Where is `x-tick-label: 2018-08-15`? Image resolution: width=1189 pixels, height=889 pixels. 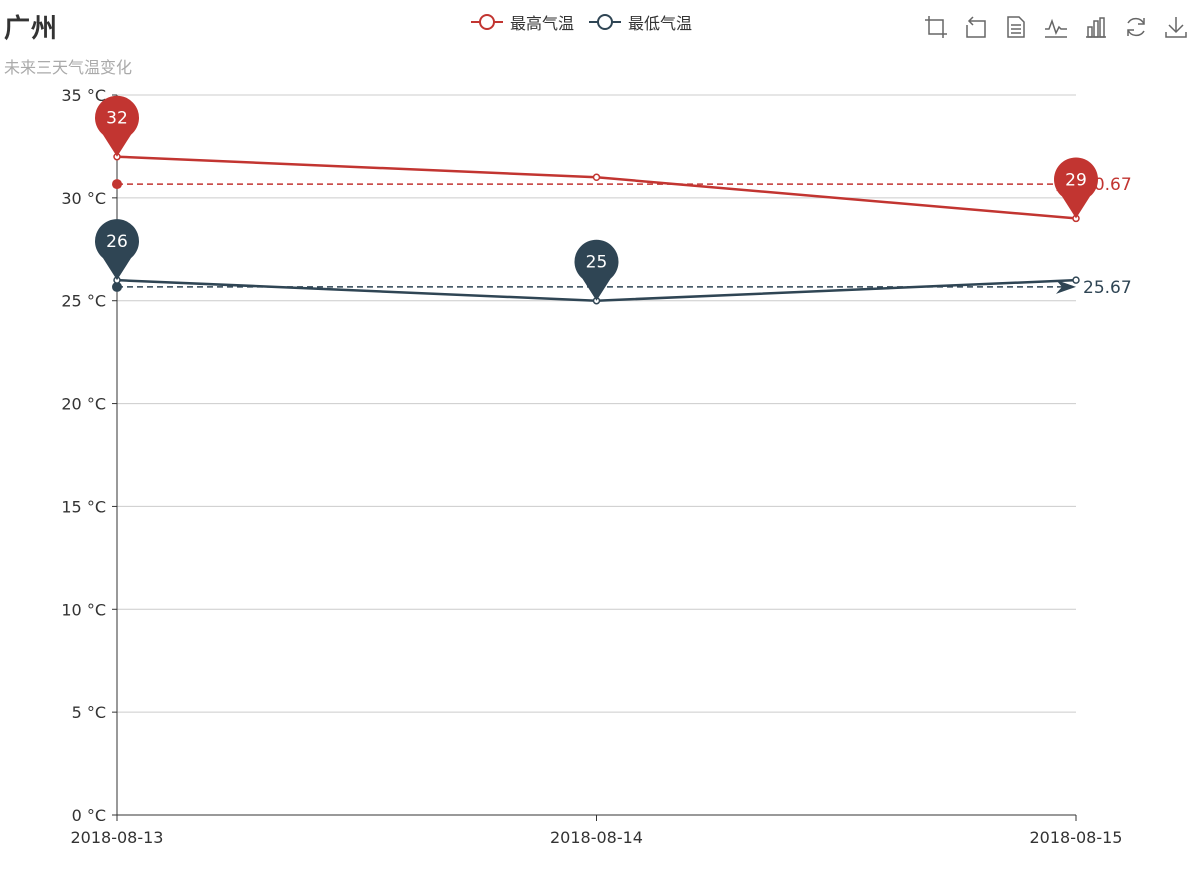
x-tick-label: 2018-08-15 is located at coordinates (1076, 837).